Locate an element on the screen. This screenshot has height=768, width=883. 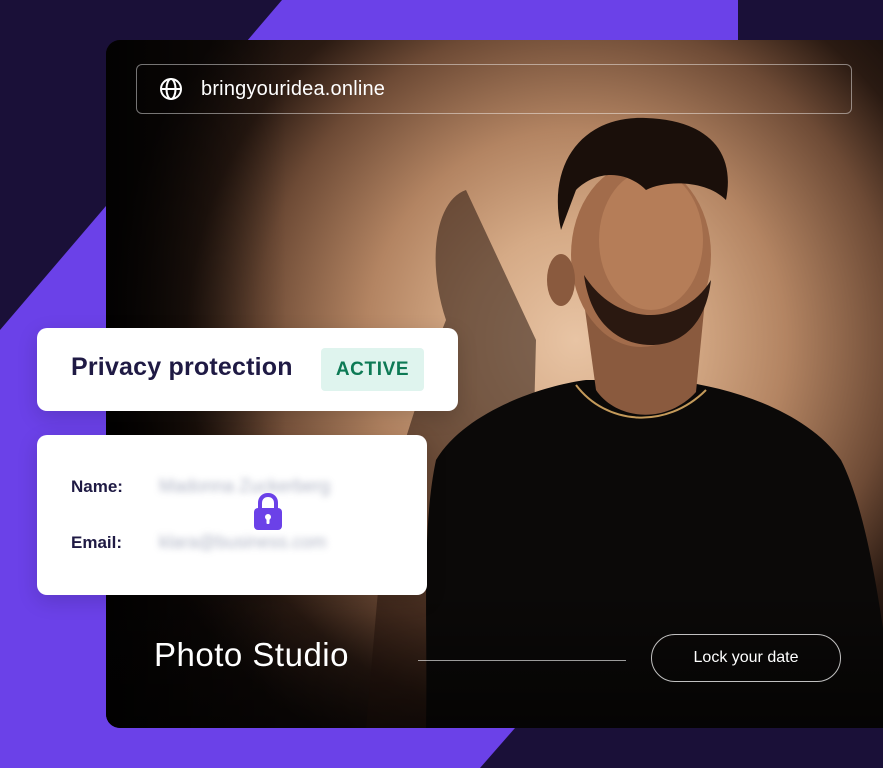
privacy-title: Privacy protection is located at coordinates (182, 367).